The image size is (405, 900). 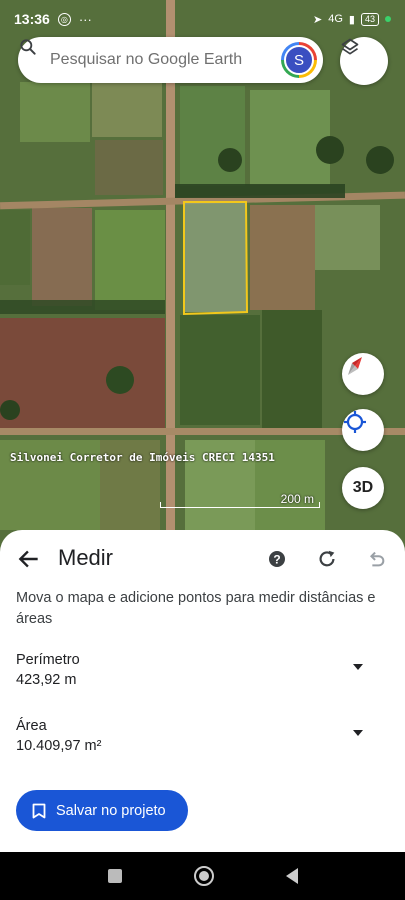 I want to click on perimeter-label: Perímetro, so click(x=48, y=660).